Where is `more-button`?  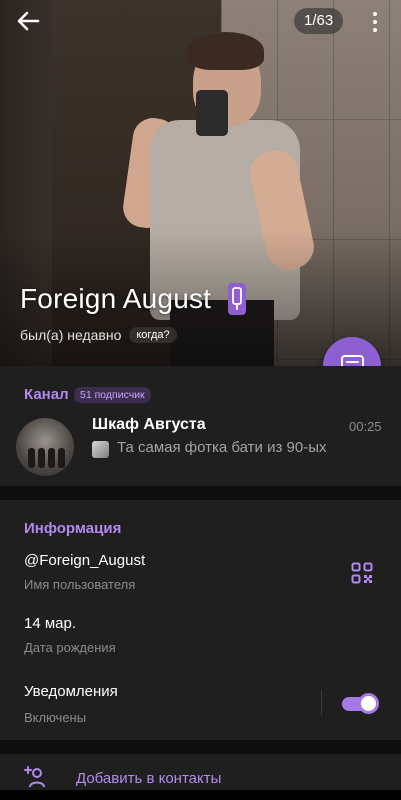
more-button is located at coordinates (375, 22).